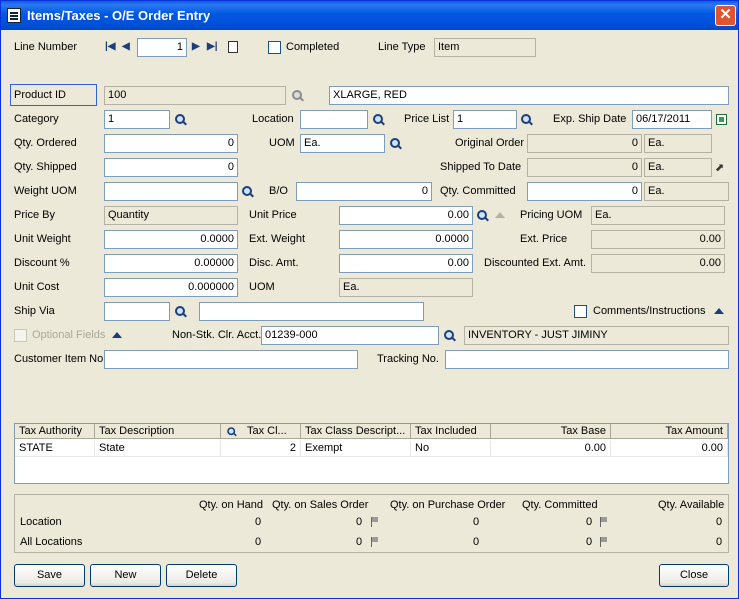 This screenshot has height=599, width=739. Describe the element at coordinates (261, 449) in the screenshot. I see `table-cell: 2` at that location.